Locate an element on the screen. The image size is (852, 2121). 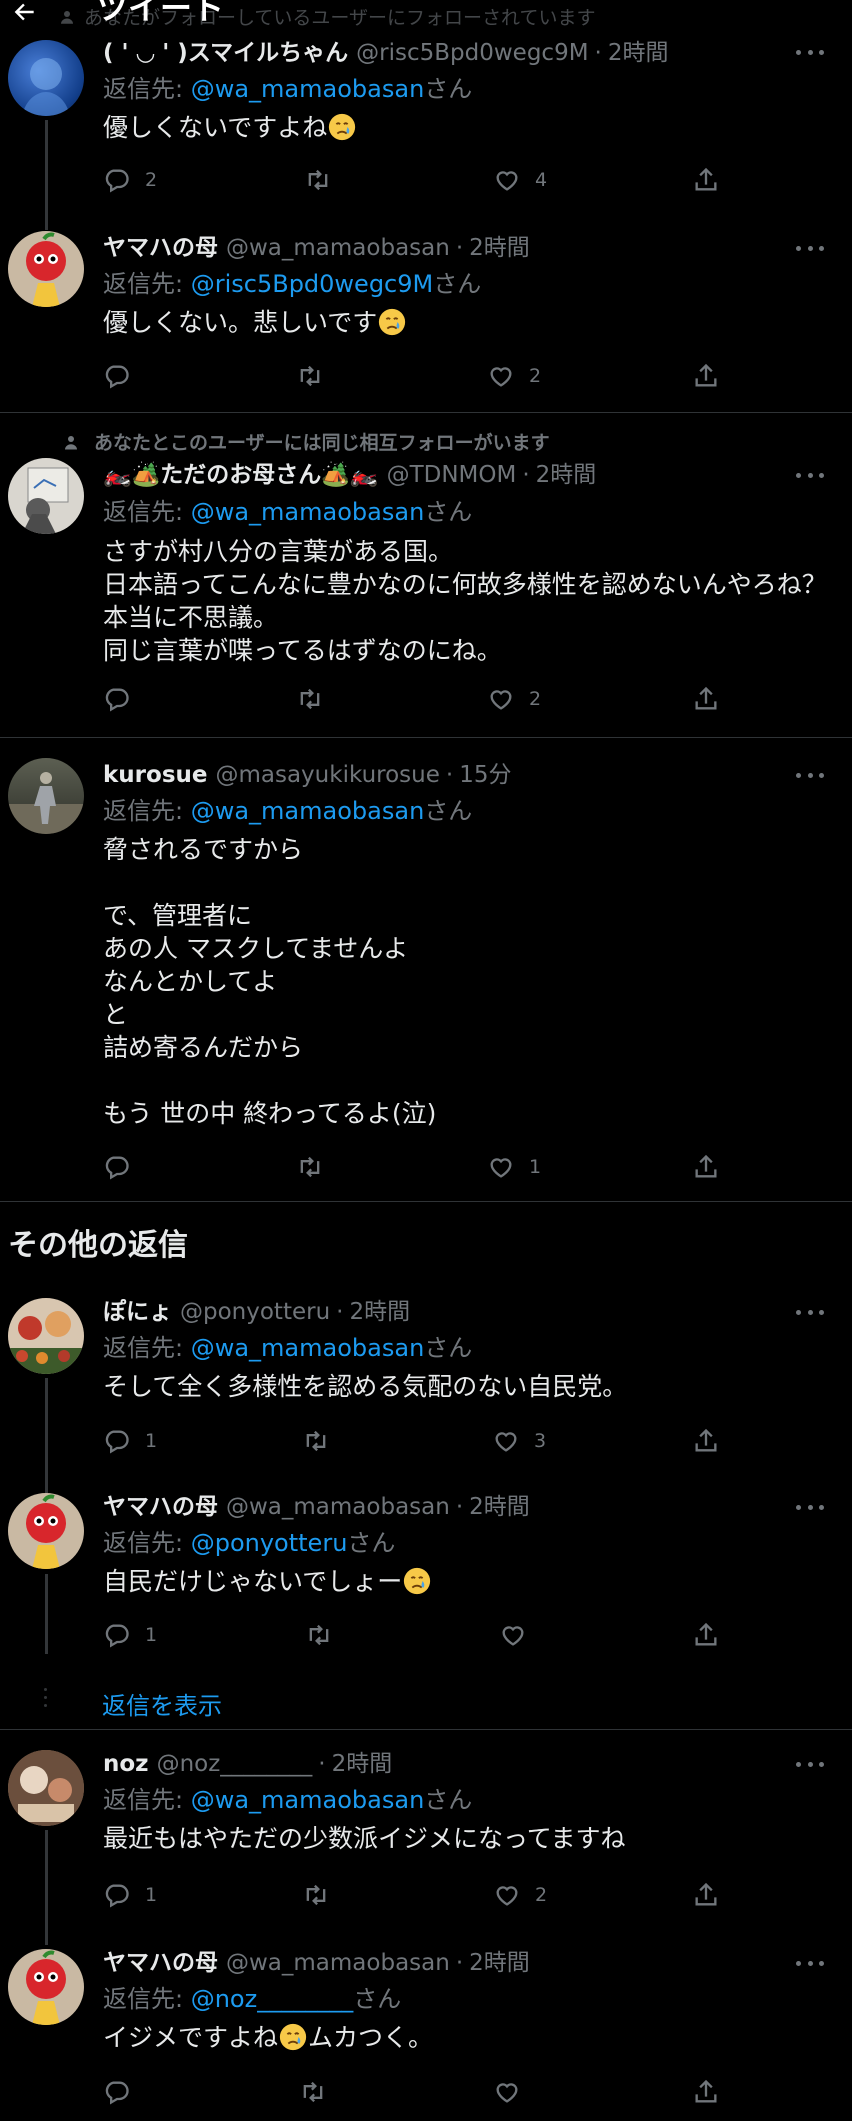
like-button: 4 is located at coordinates (520, 180).